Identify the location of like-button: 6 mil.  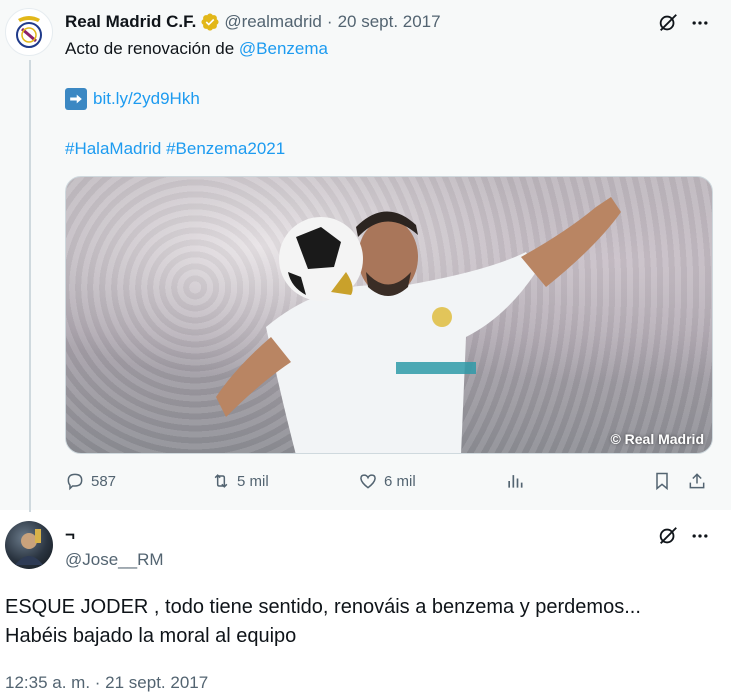
(387, 481).